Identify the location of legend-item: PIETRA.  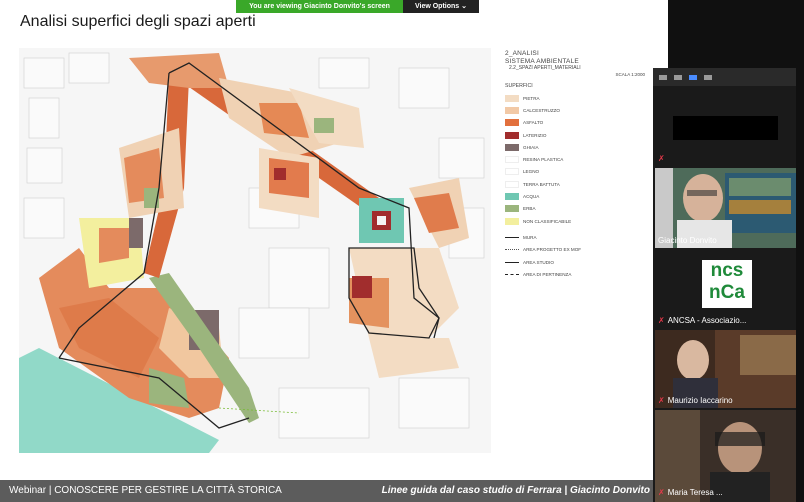
(580, 98).